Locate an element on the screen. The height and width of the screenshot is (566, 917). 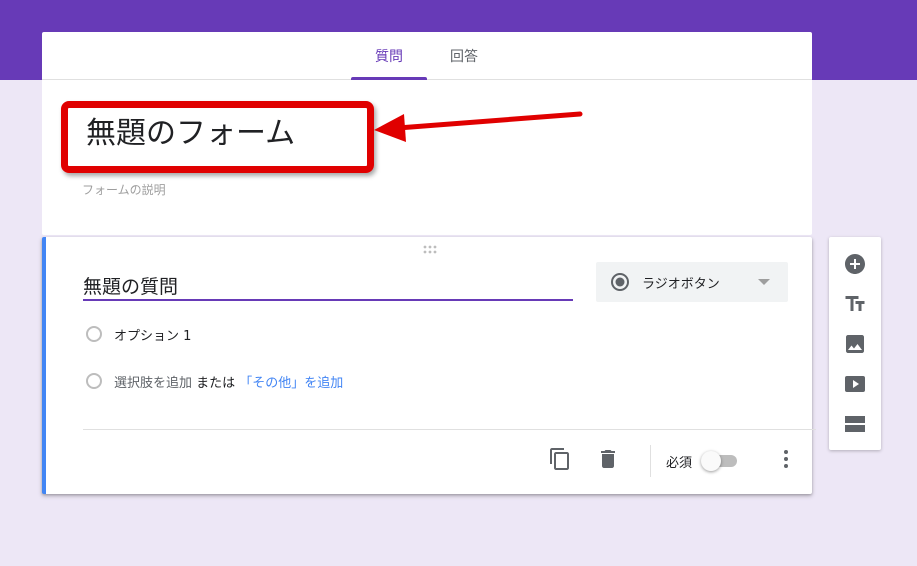
video-icon is located at coordinates (855, 384).